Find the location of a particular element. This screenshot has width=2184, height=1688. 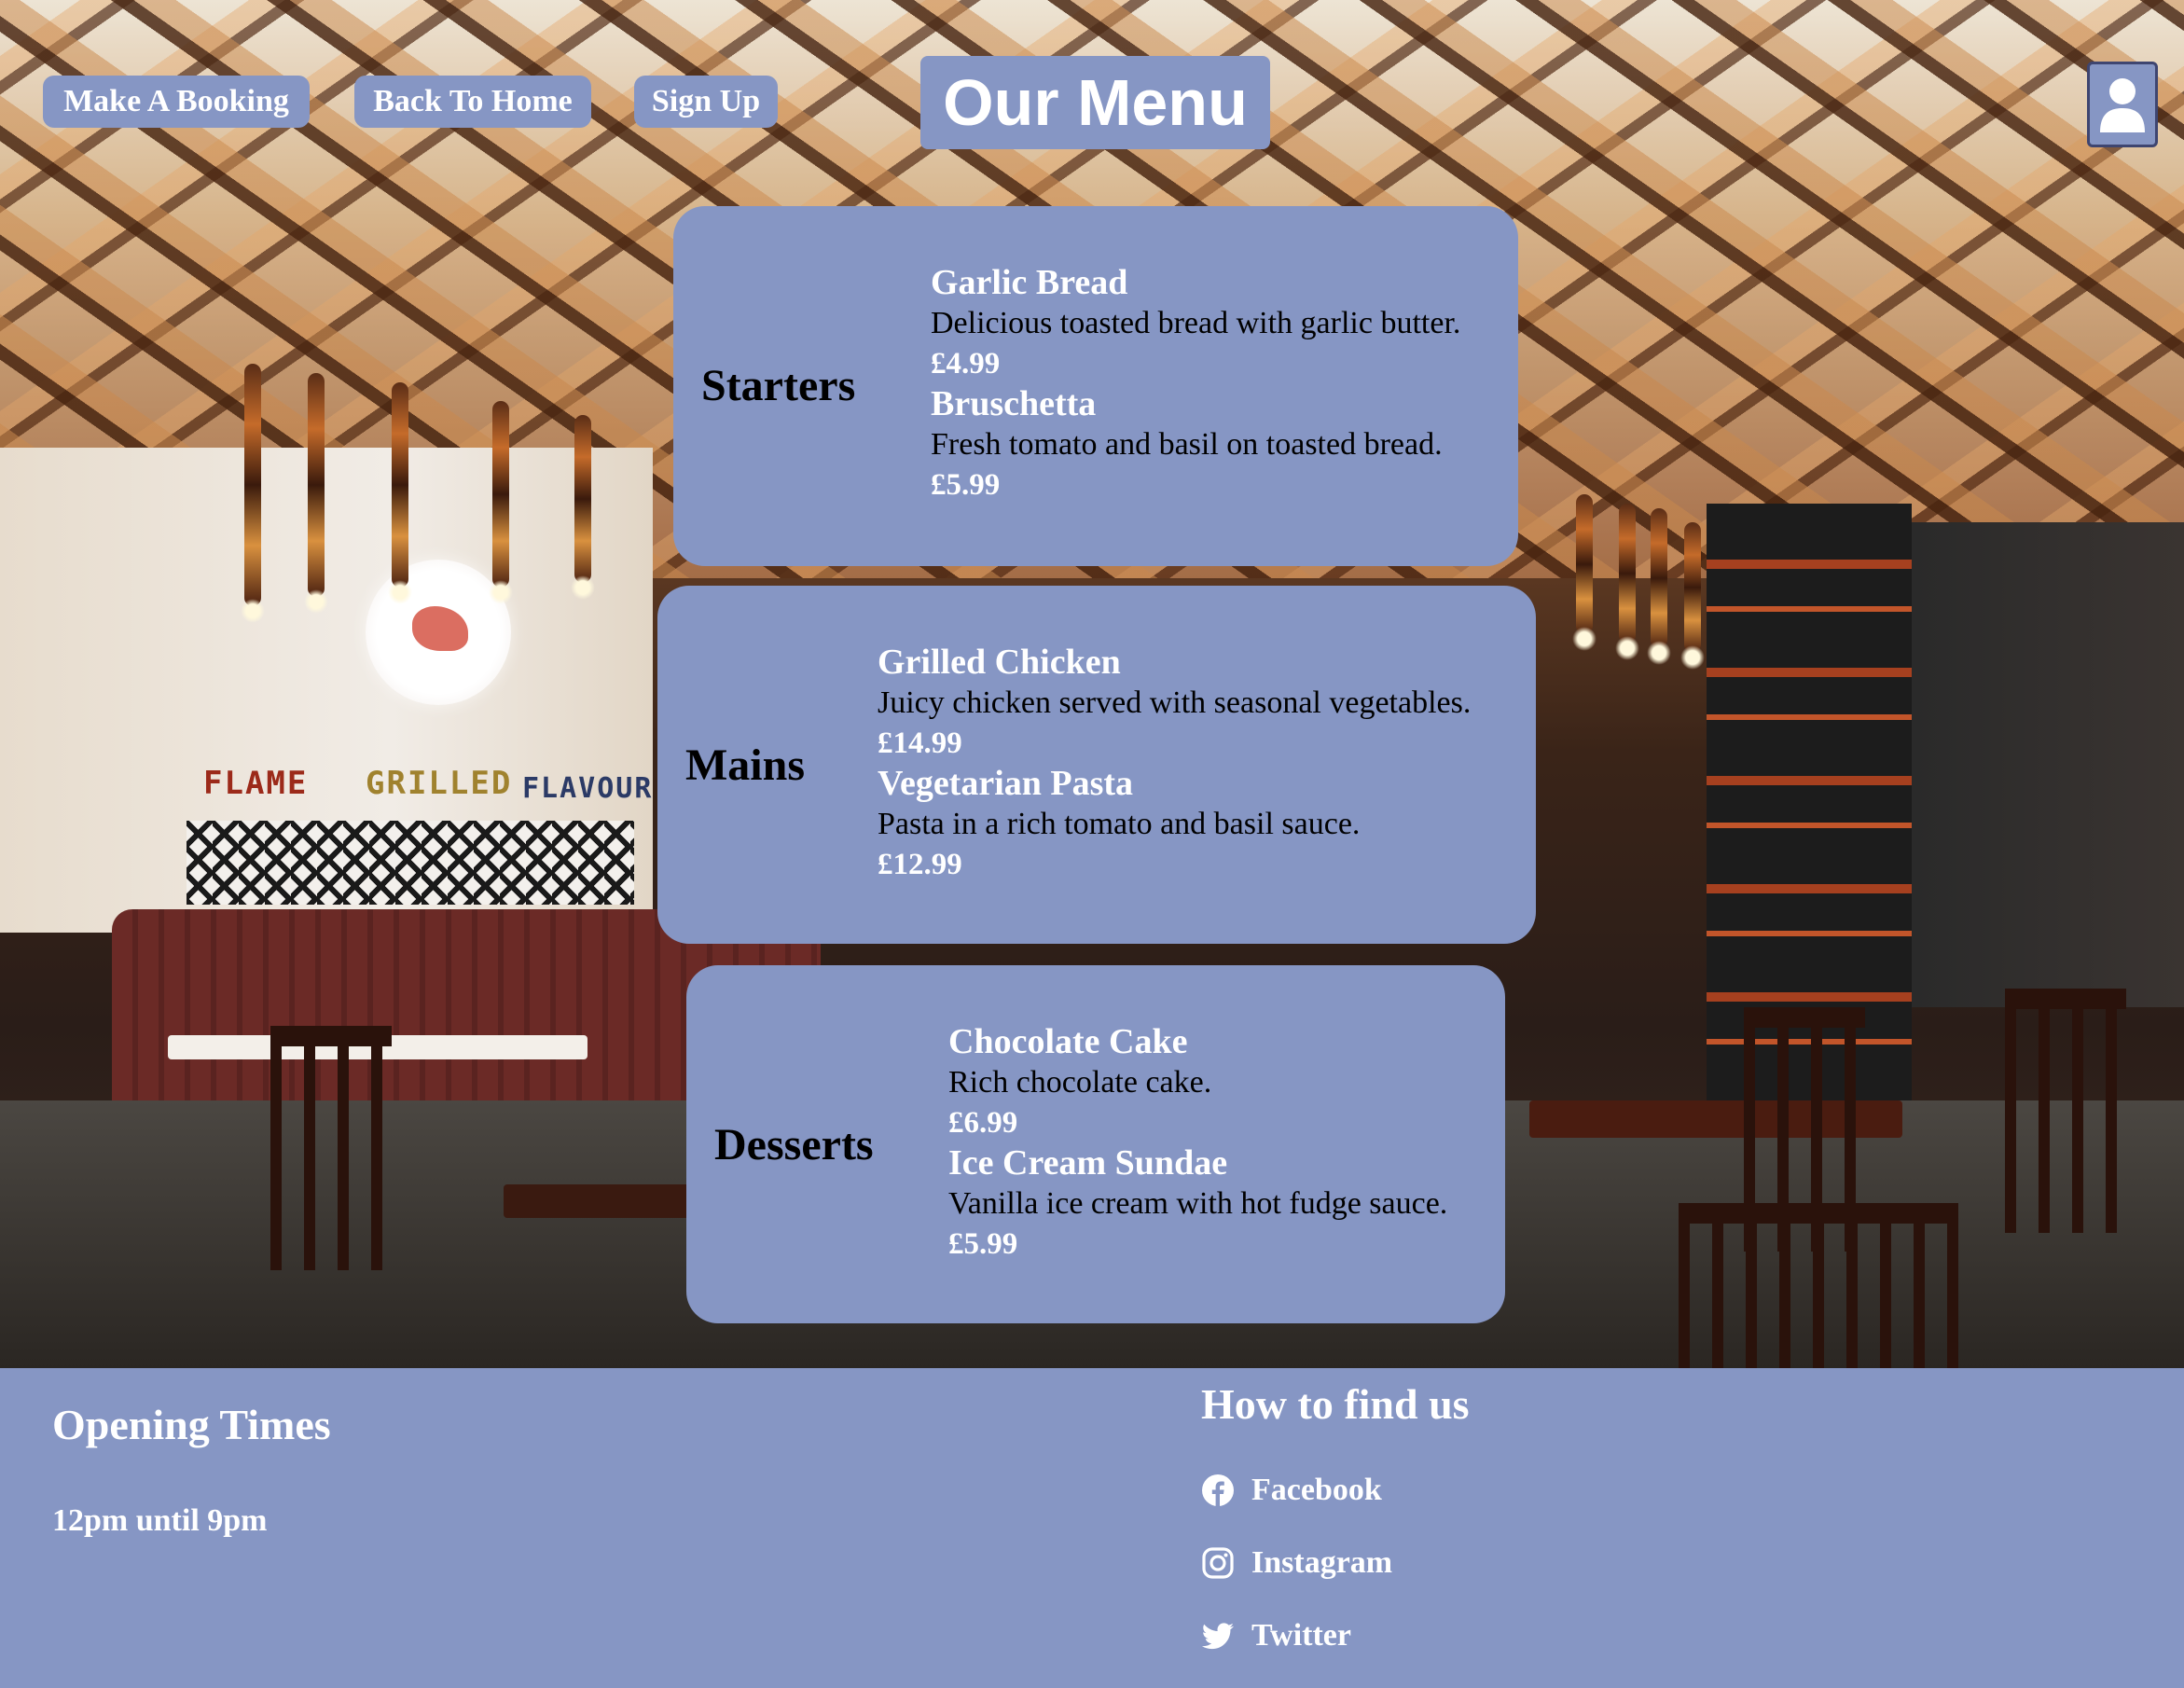

wall-sign-flame: FLAME is located at coordinates (256, 783).